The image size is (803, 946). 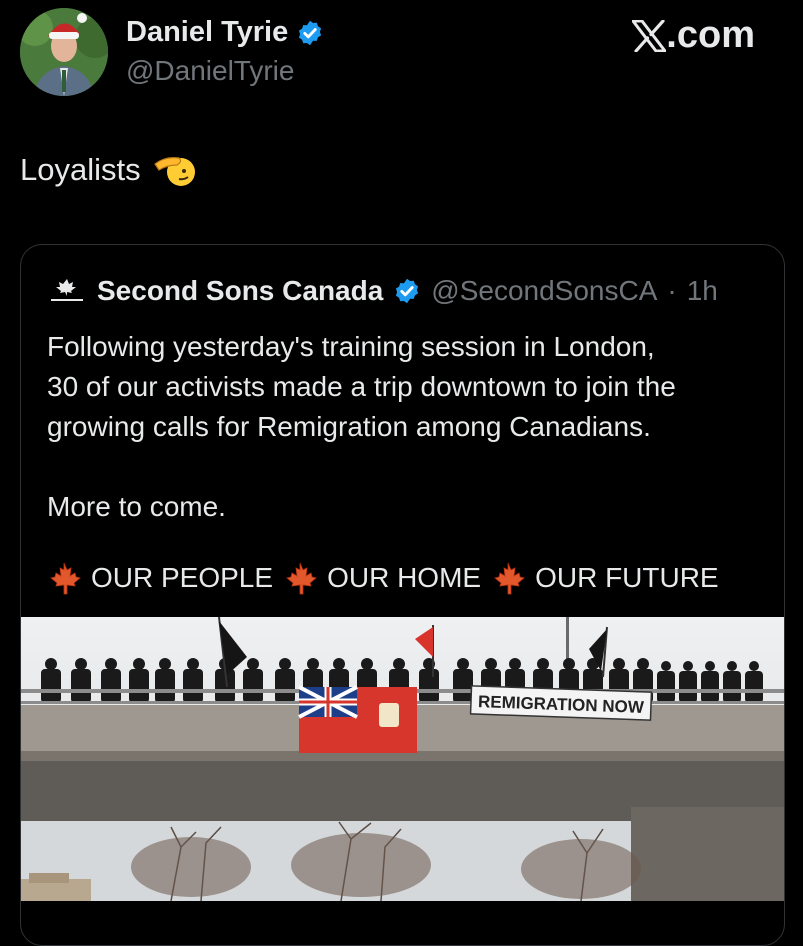 I want to click on avatar-image, so click(x=64, y=52).